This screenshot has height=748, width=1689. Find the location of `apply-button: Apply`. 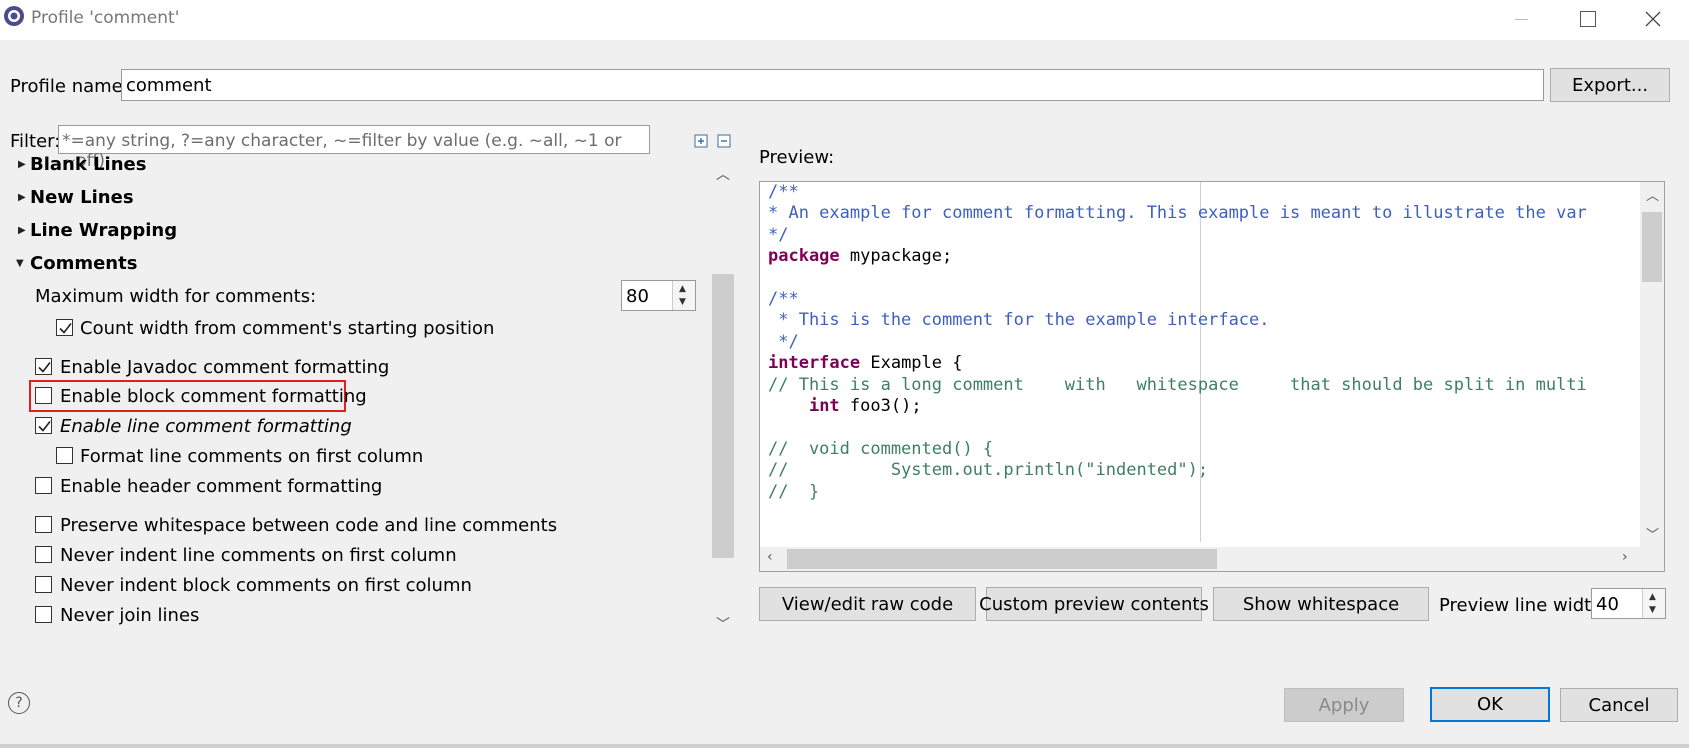

apply-button: Apply is located at coordinates (1344, 705).